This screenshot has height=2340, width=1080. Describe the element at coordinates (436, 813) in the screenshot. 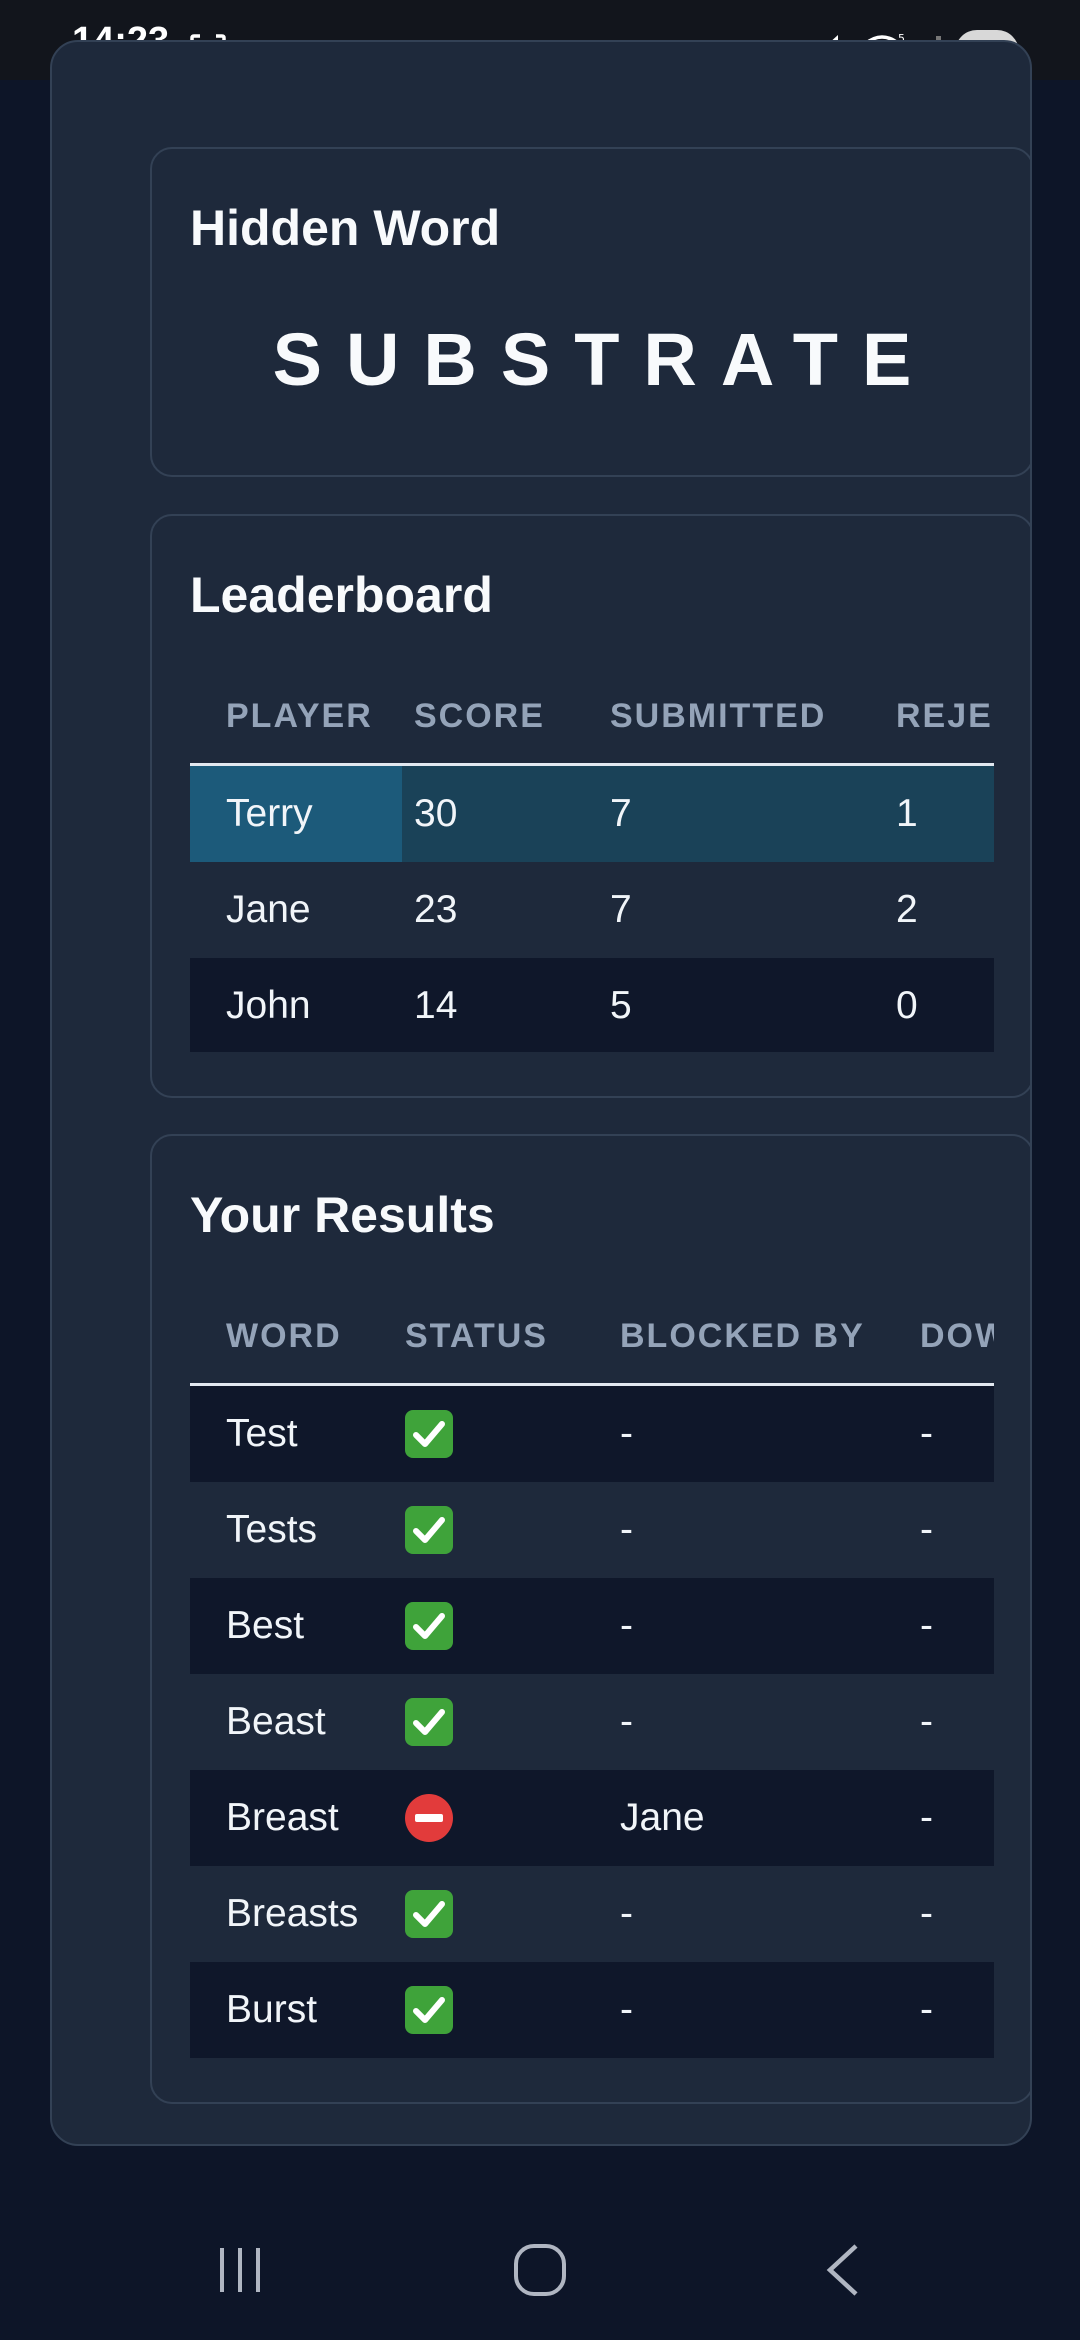

I see `player-score: 30` at that location.